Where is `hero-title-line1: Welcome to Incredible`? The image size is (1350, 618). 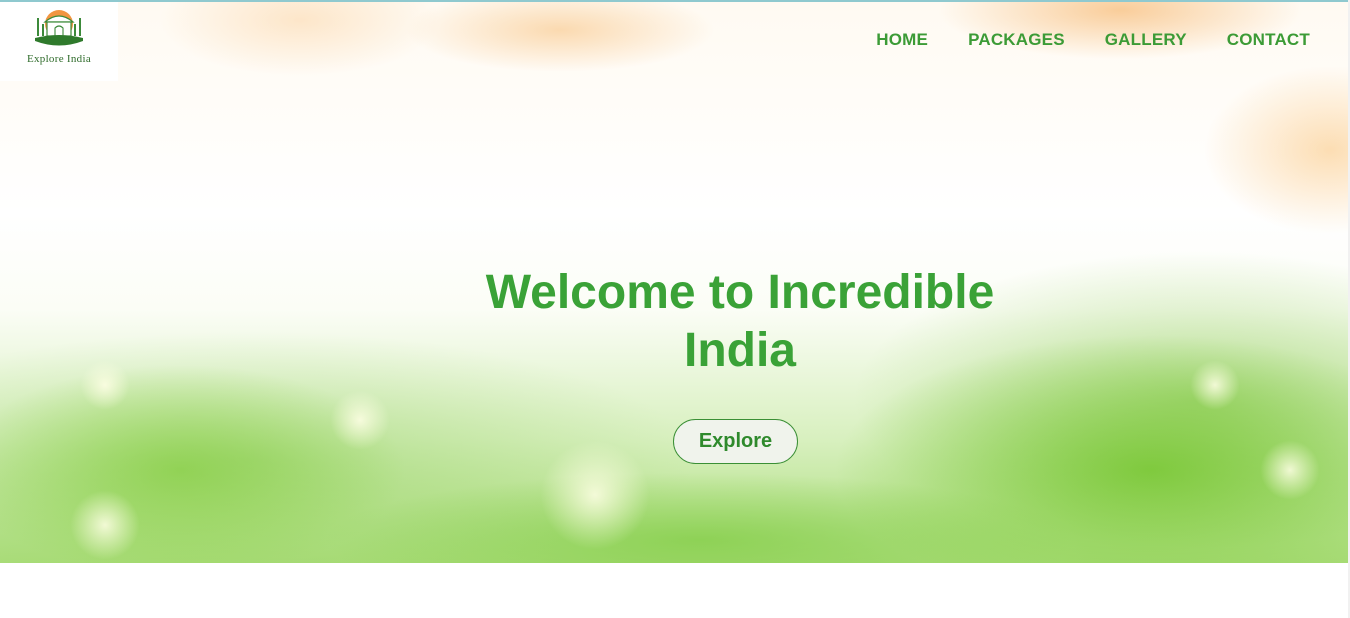 hero-title-line1: Welcome to Incredible is located at coordinates (740, 292).